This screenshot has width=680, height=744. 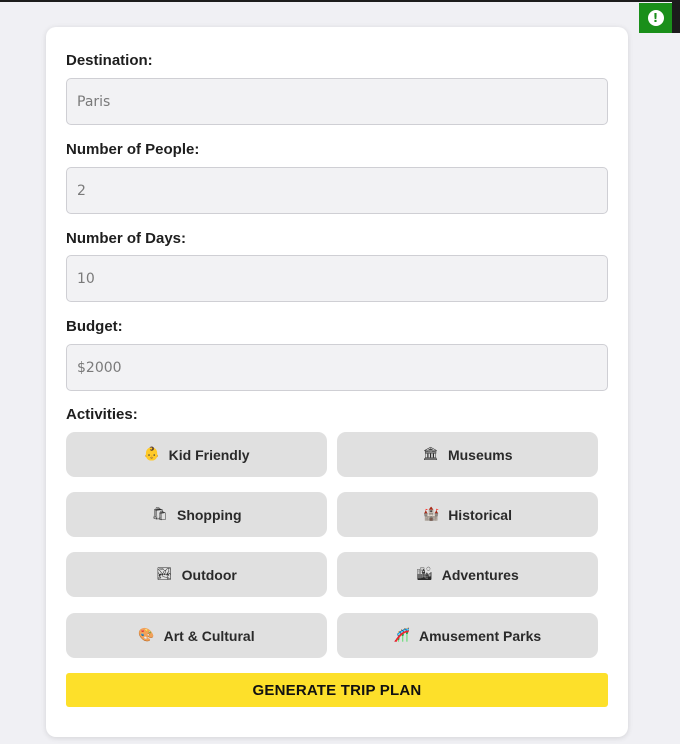 What do you see at coordinates (209, 514) in the screenshot?
I see `activity-label: Shopping` at bounding box center [209, 514].